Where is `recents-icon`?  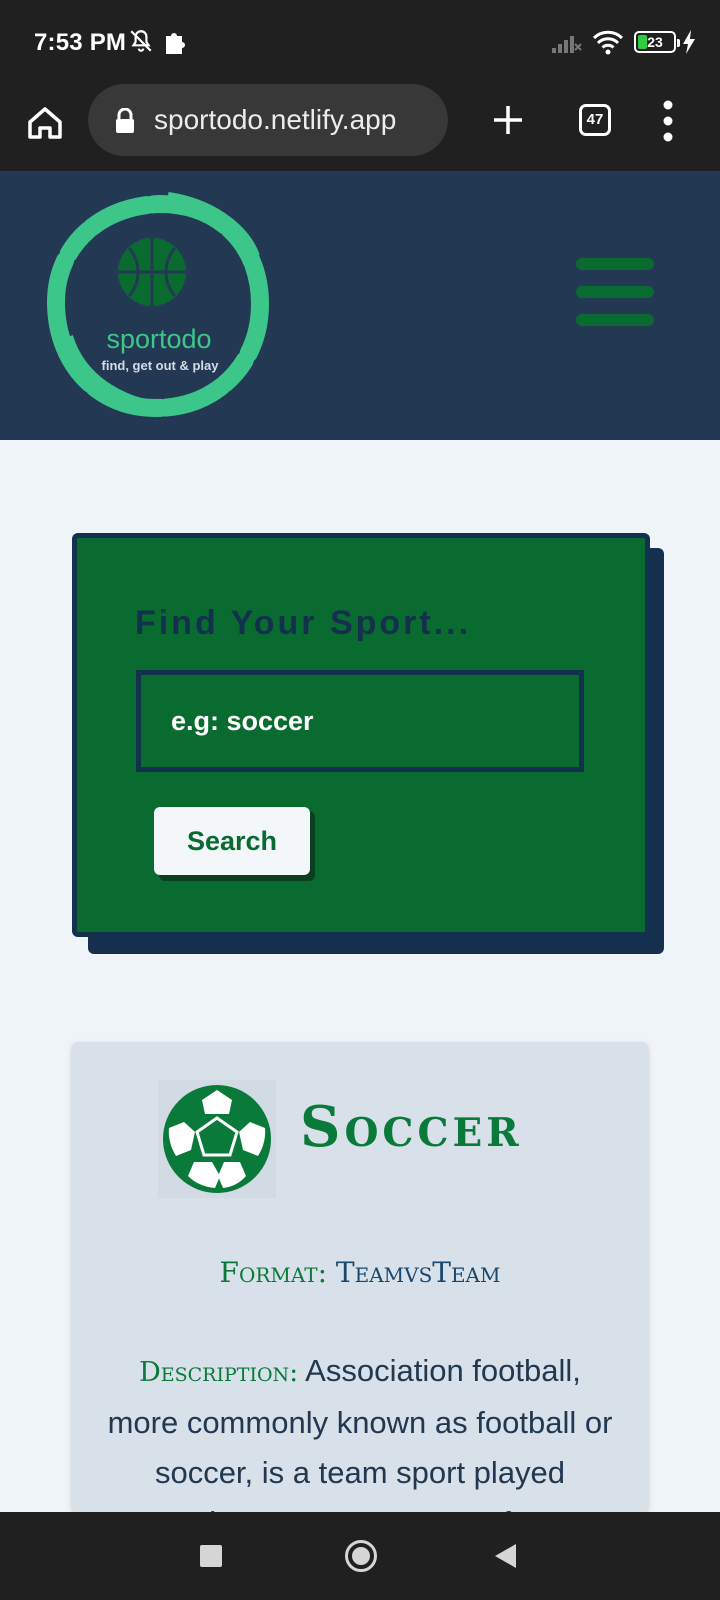
recents-icon is located at coordinates (211, 1556).